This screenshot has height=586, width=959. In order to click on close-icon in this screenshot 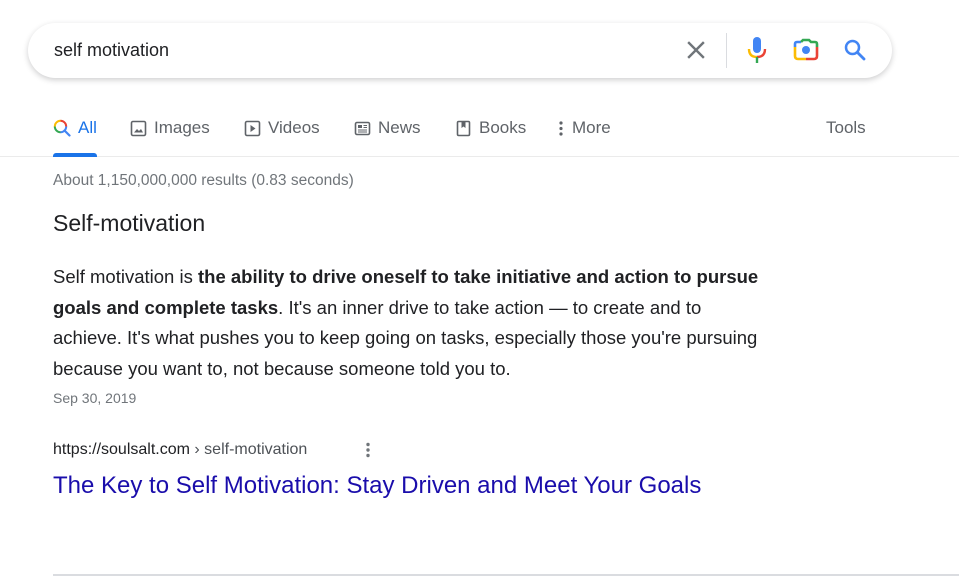, I will do `click(696, 50)`.